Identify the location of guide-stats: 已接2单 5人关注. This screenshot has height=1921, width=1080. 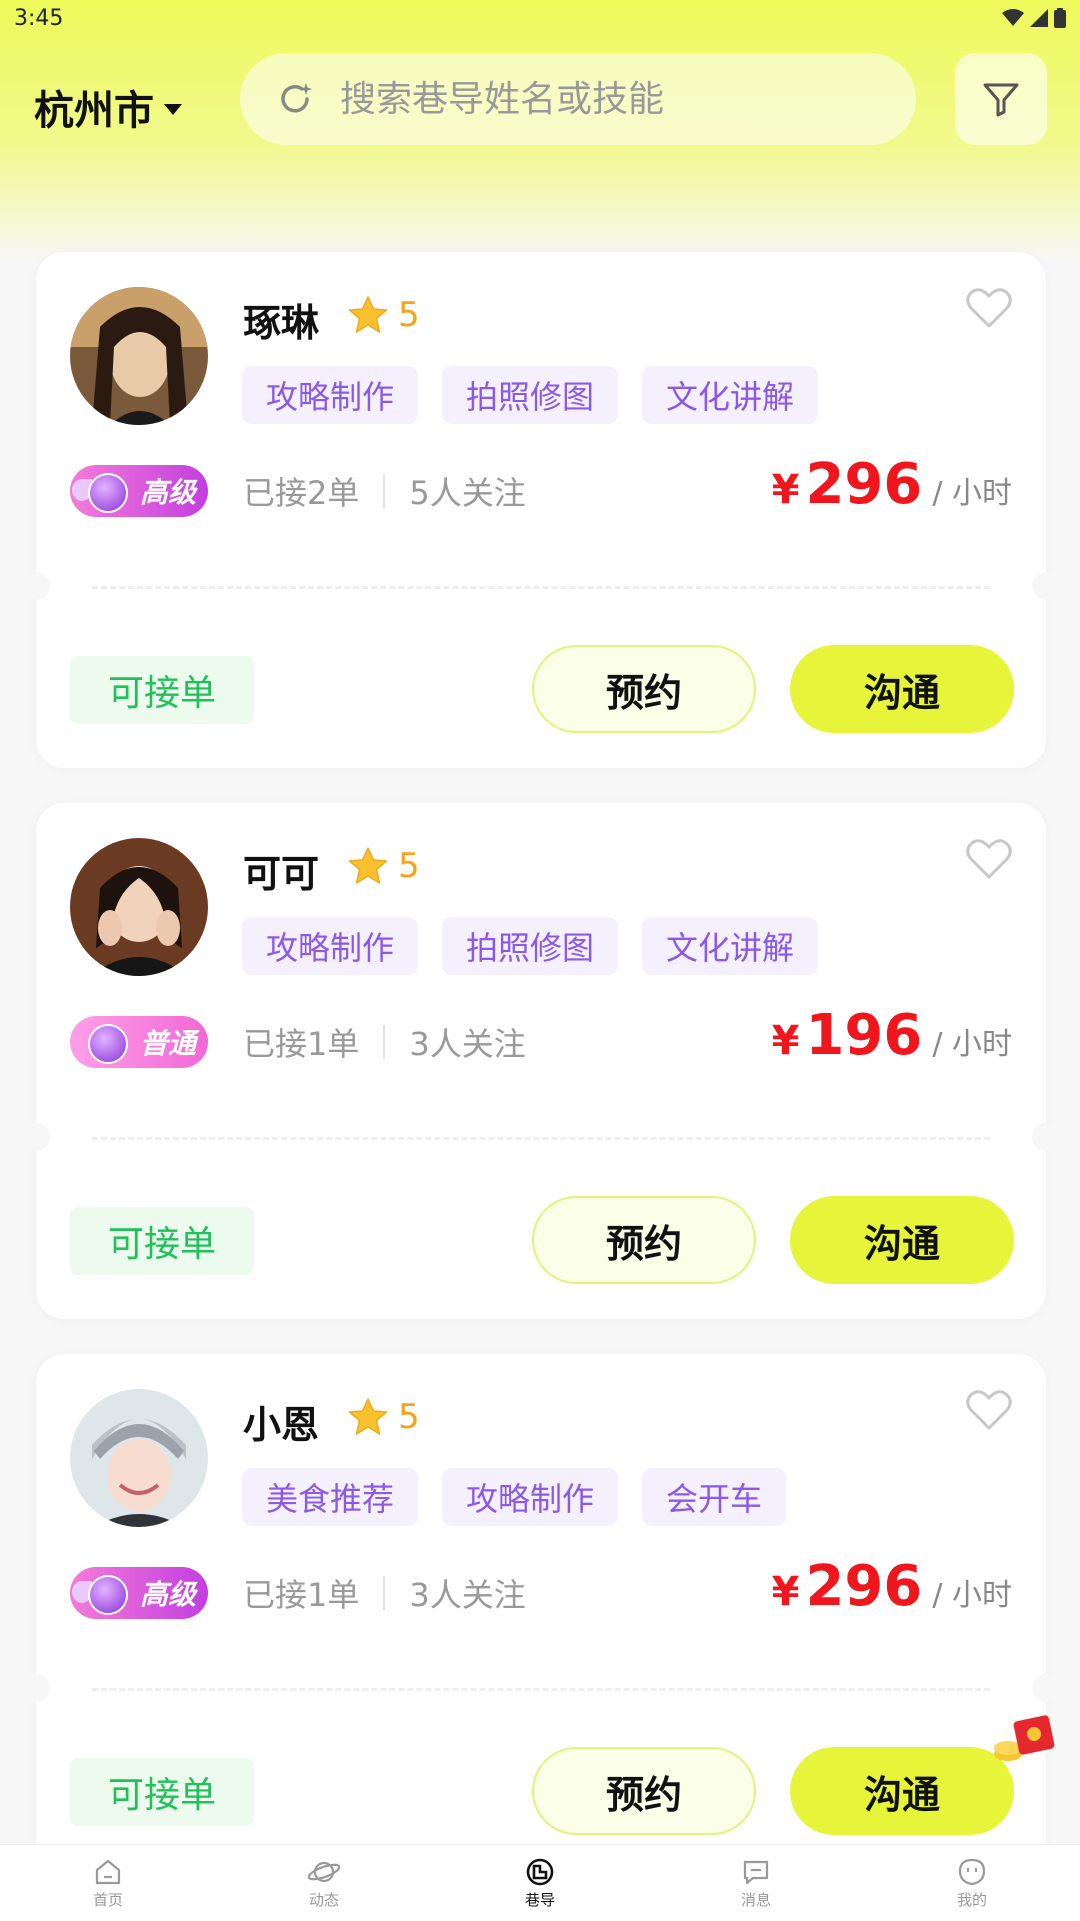
(384, 491).